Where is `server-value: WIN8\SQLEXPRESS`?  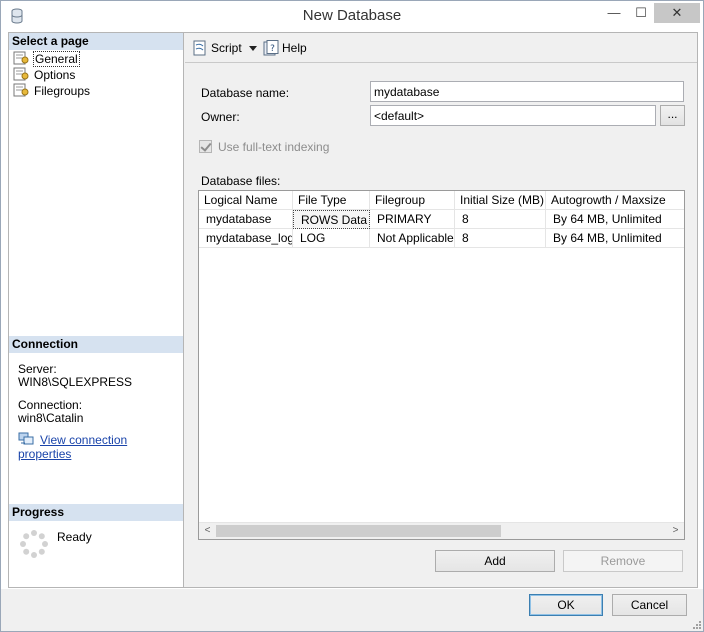
server-value: WIN8\SQLEXPRESS is located at coordinates (75, 382).